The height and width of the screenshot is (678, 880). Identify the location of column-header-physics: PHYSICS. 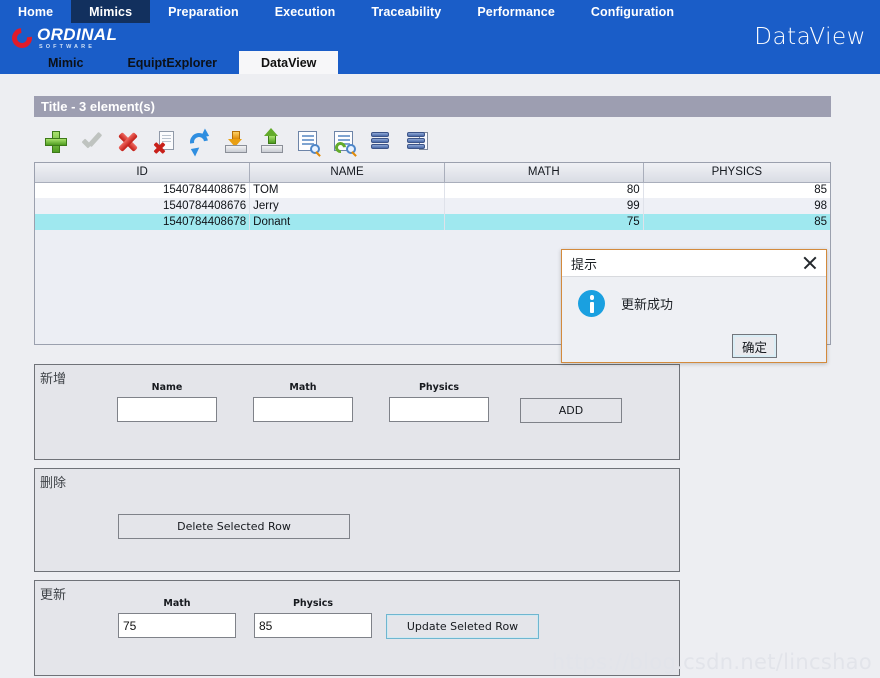
(736, 173).